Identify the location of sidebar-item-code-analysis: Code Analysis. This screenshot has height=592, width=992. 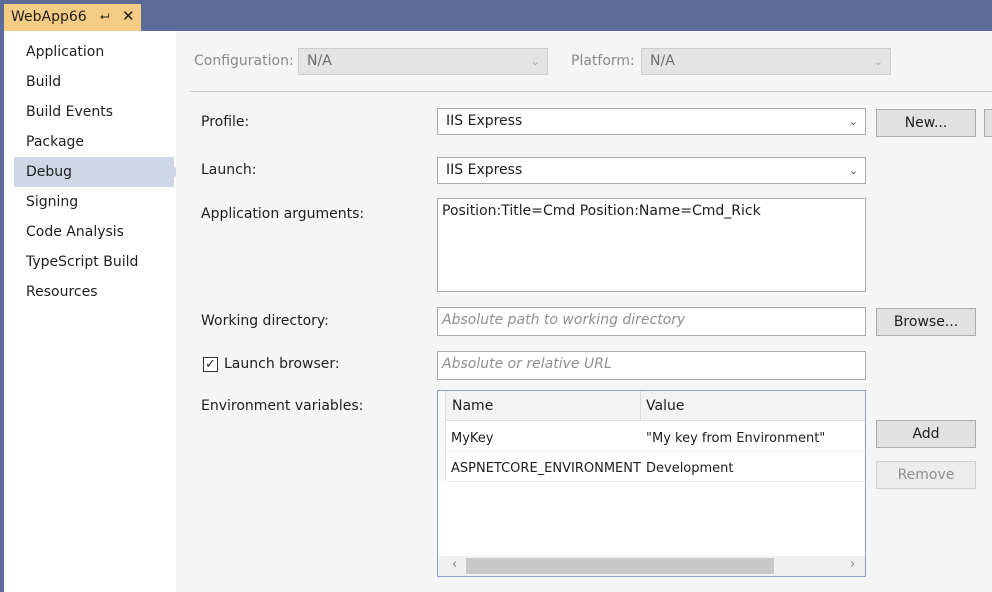
(94, 232).